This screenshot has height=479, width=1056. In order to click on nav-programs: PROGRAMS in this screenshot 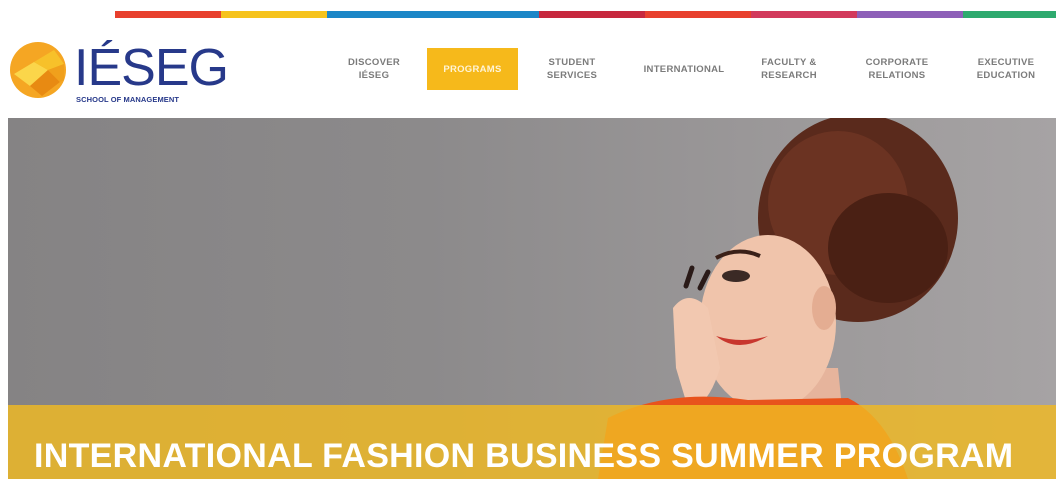, I will do `click(472, 69)`.